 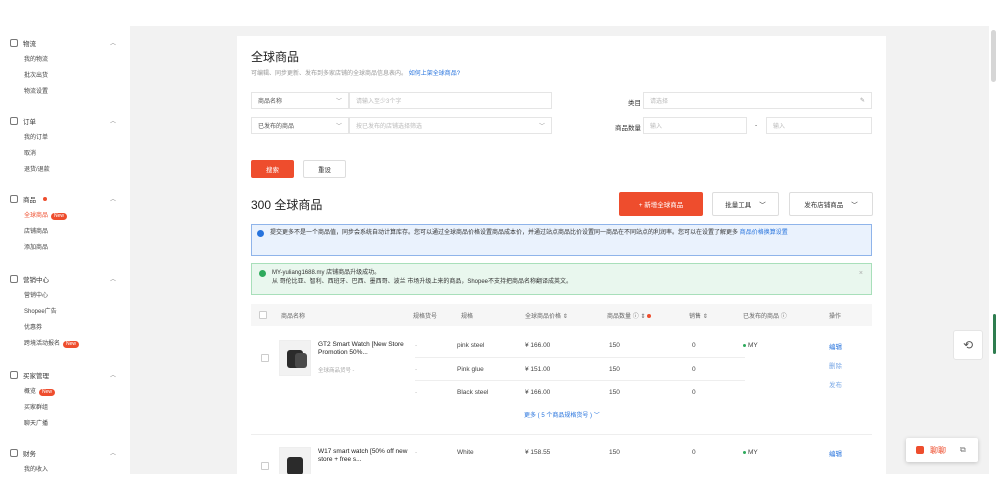 I want to click on sidebar-section-marketing: 营销中心 ︿, so click(x=63, y=279).